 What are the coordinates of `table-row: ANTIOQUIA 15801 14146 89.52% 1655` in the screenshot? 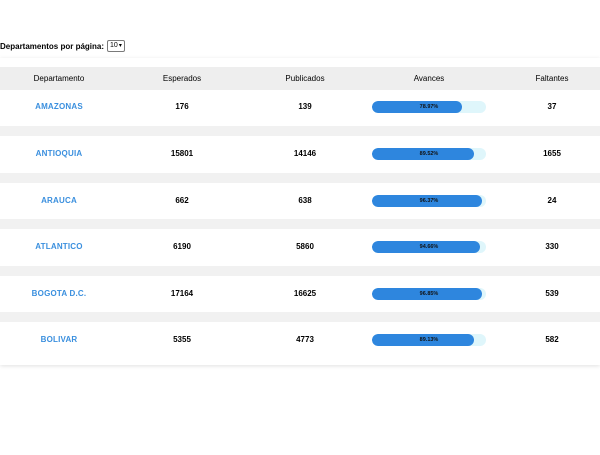 It's located at (300, 154).